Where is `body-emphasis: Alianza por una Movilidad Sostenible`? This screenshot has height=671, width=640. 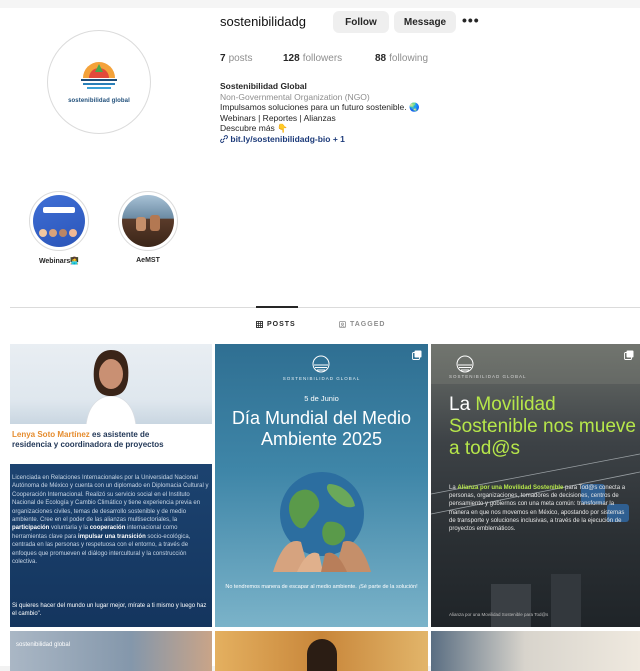 body-emphasis: Alianza por una Movilidad Sostenible is located at coordinates (510, 488).